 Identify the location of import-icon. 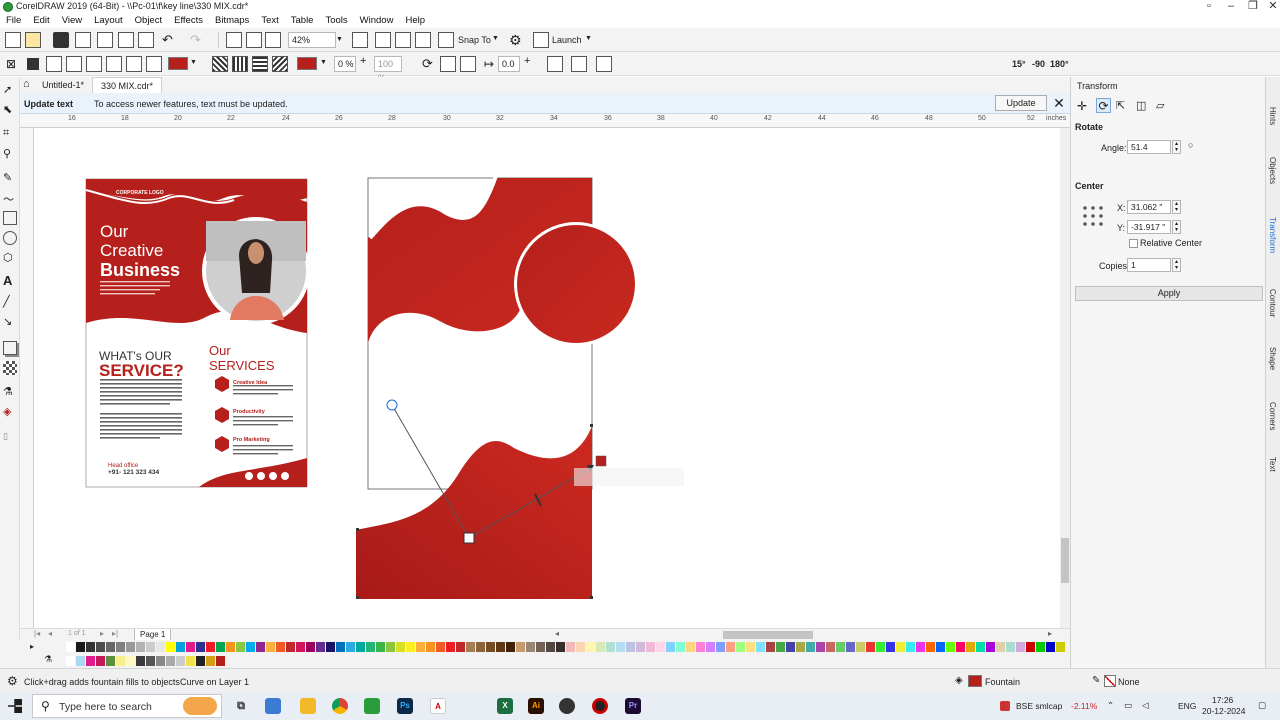
(234, 40).